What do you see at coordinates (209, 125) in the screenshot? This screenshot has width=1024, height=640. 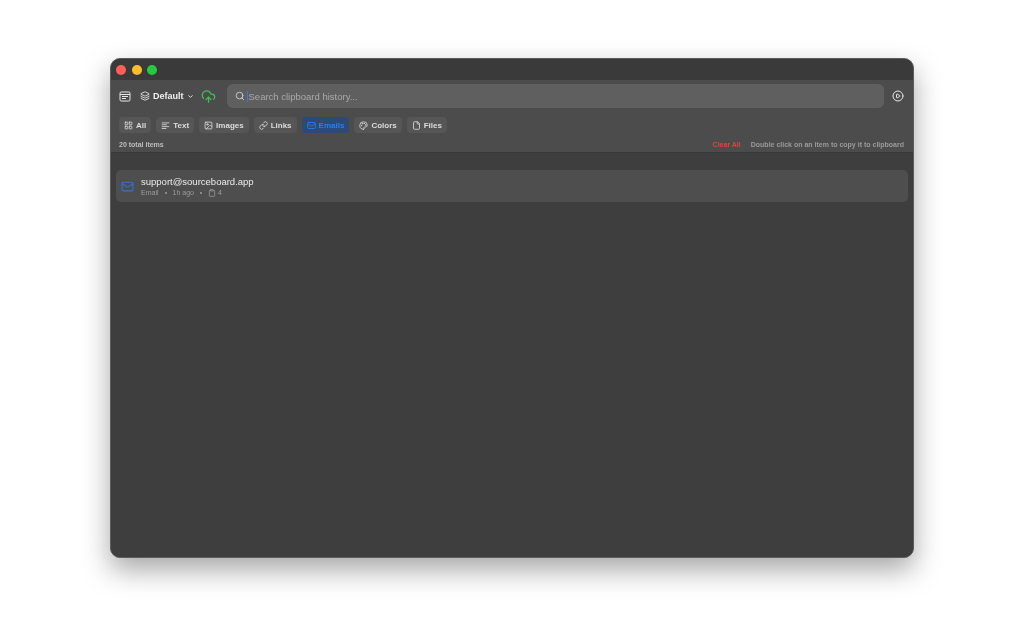 I see `image-icon` at bounding box center [209, 125].